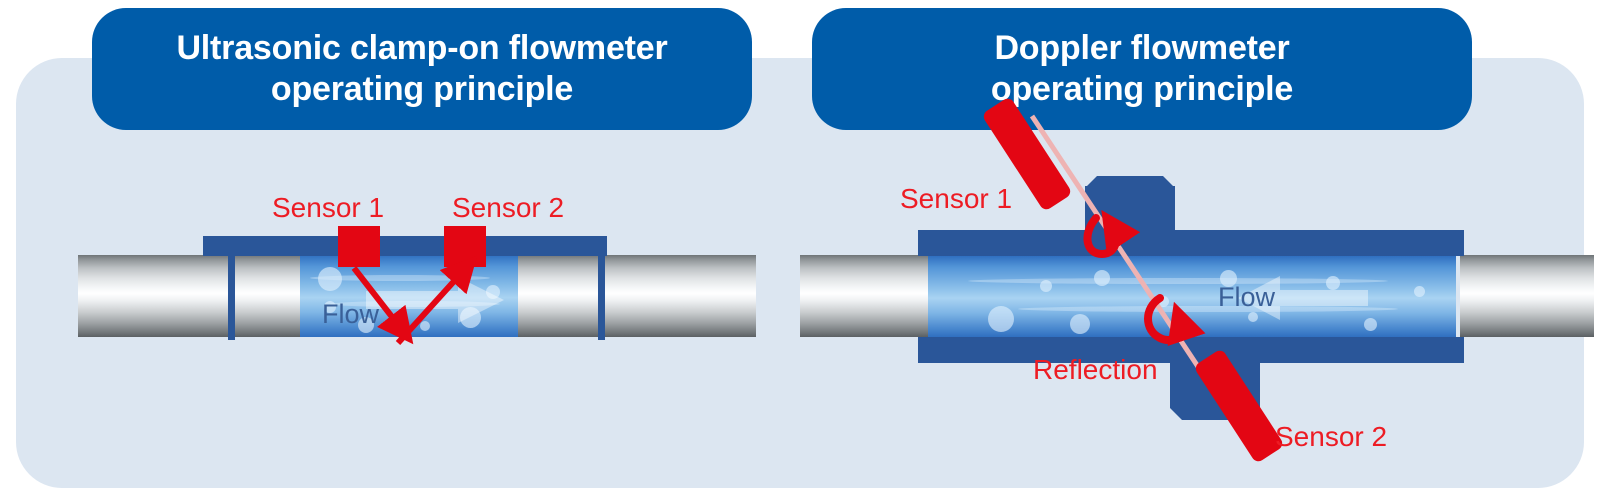 The image size is (1600, 503). What do you see at coordinates (328, 207) in the screenshot?
I see `label-sensor-1-left: Sensor 1` at bounding box center [328, 207].